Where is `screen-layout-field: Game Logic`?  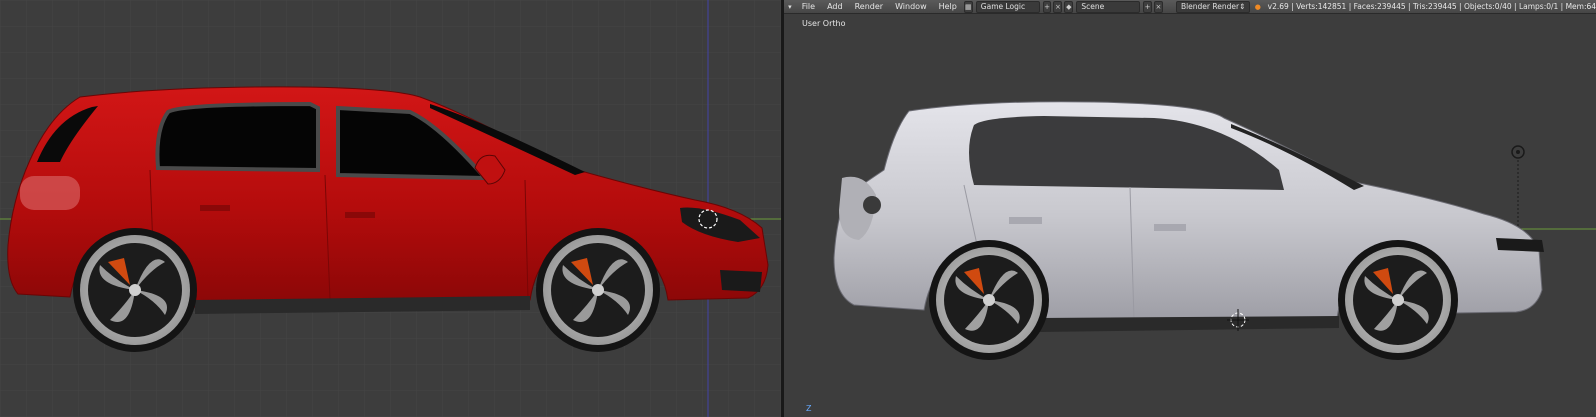 screen-layout-field: Game Logic is located at coordinates (1007, 6).